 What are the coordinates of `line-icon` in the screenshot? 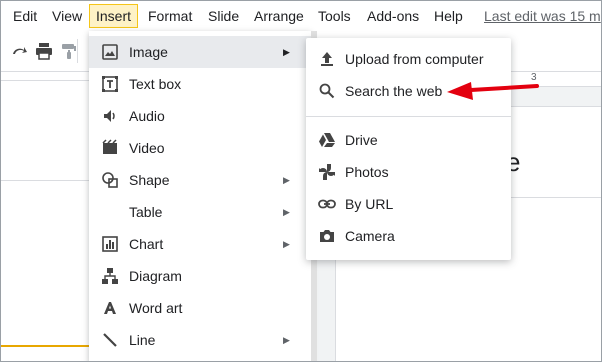 It's located at (110, 340).